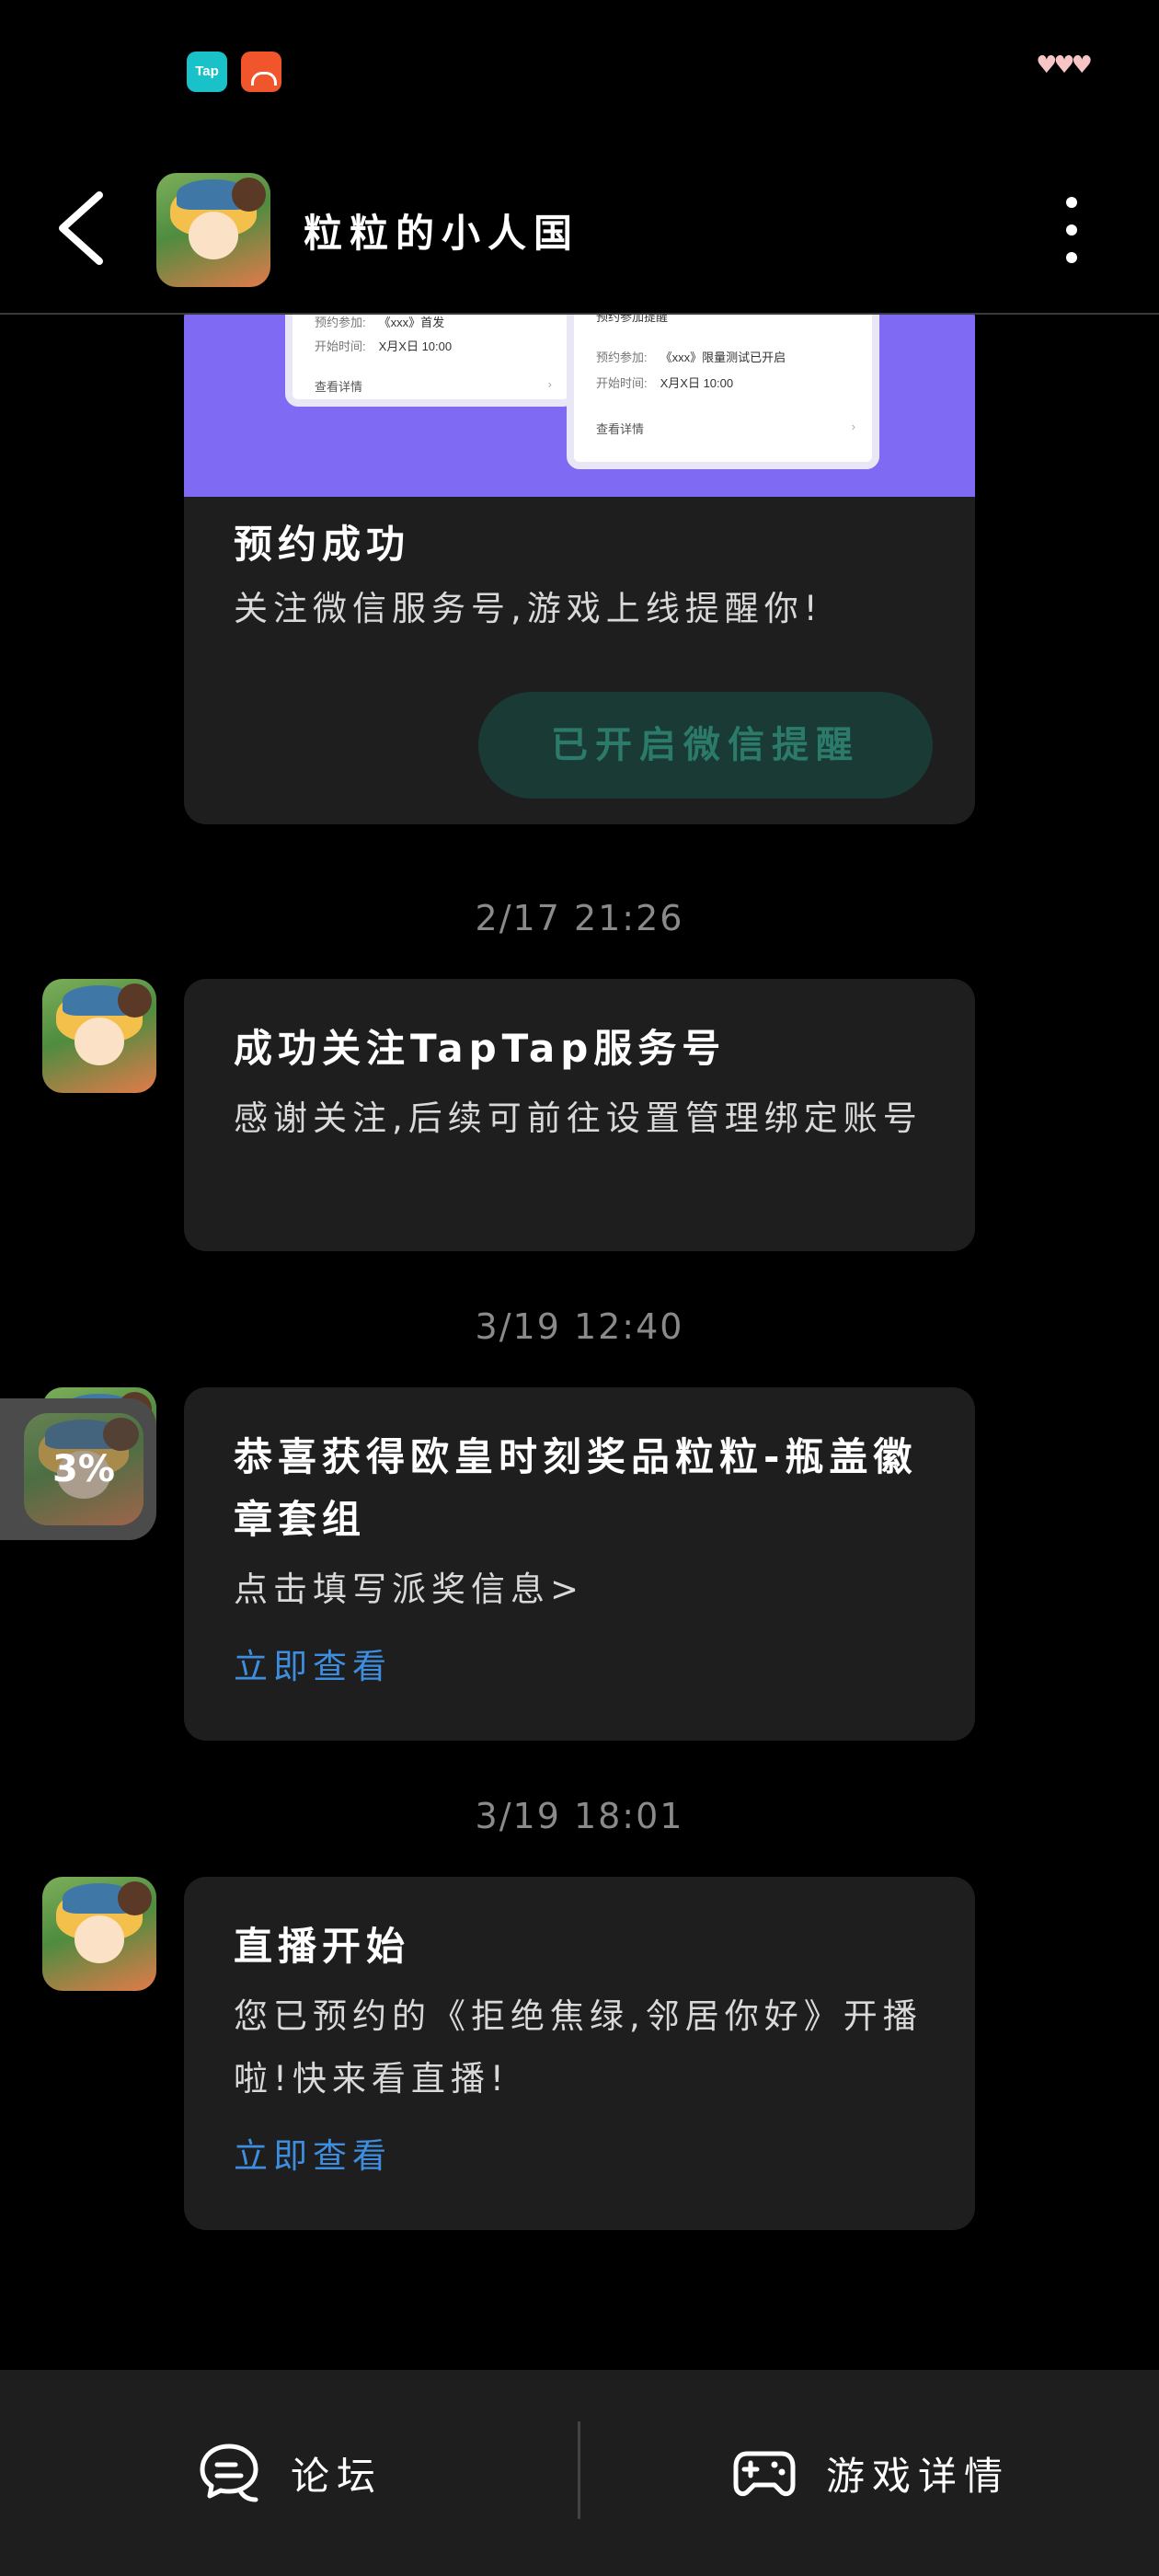  Describe the element at coordinates (579, 1564) in the screenshot. I see `message-card: 恭喜获得欧皇时刻奖品粒粒-瓶盖徽章套组 点击填写派奖信息> 立即查看` at that location.